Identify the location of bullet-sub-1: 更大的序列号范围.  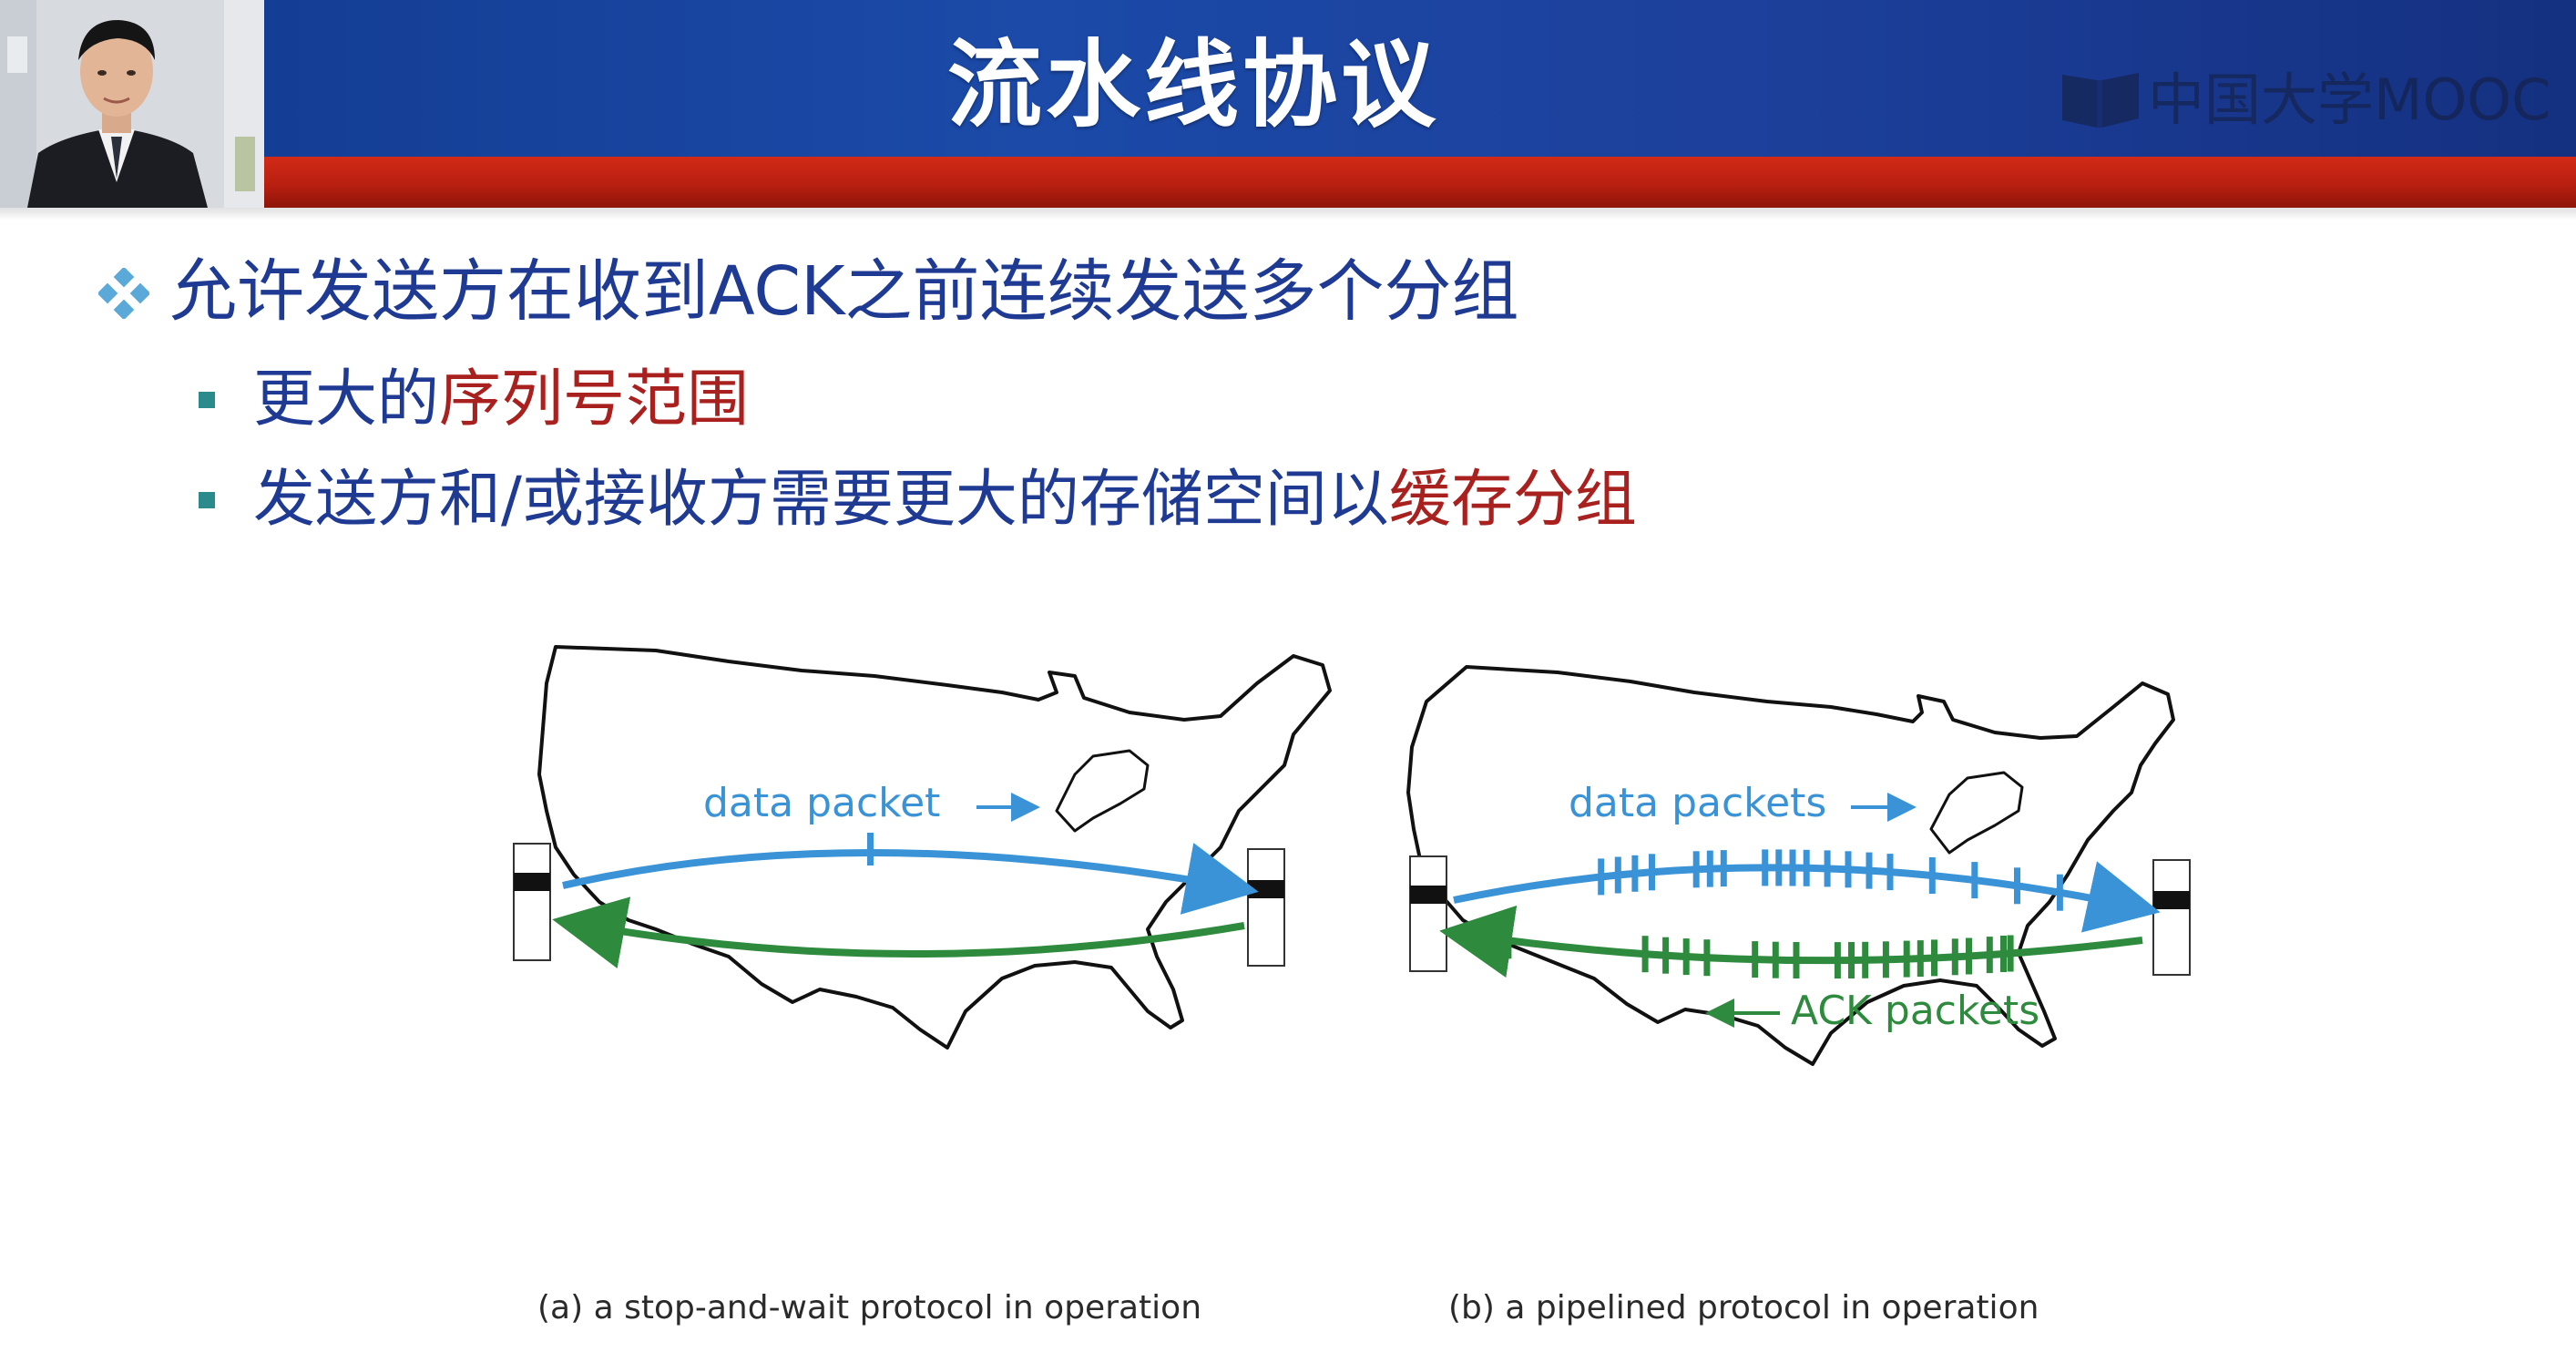
(501, 400).